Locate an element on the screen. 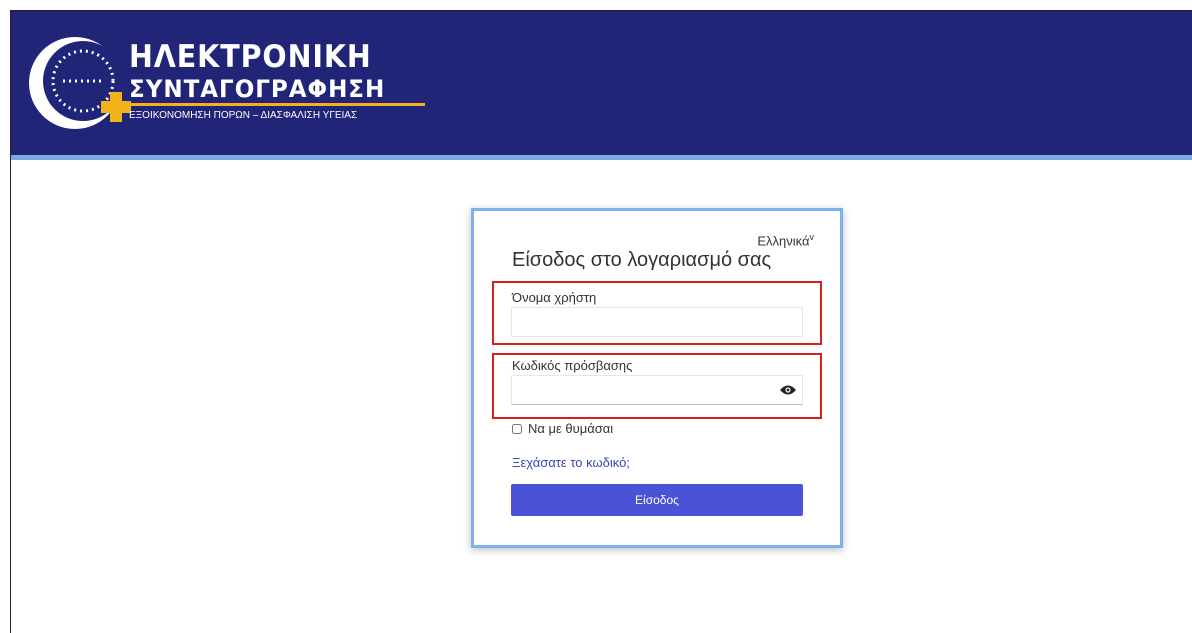 The width and height of the screenshot is (1192, 633). logo-subtitle: ΕΞΟΙΚΟΝΟΜΗΣΗ ΠΟΡΩΝ – ΔΙΑΣΦΑΛΙΣΗ ΥΓΕΙΑΣ is located at coordinates (243, 115).